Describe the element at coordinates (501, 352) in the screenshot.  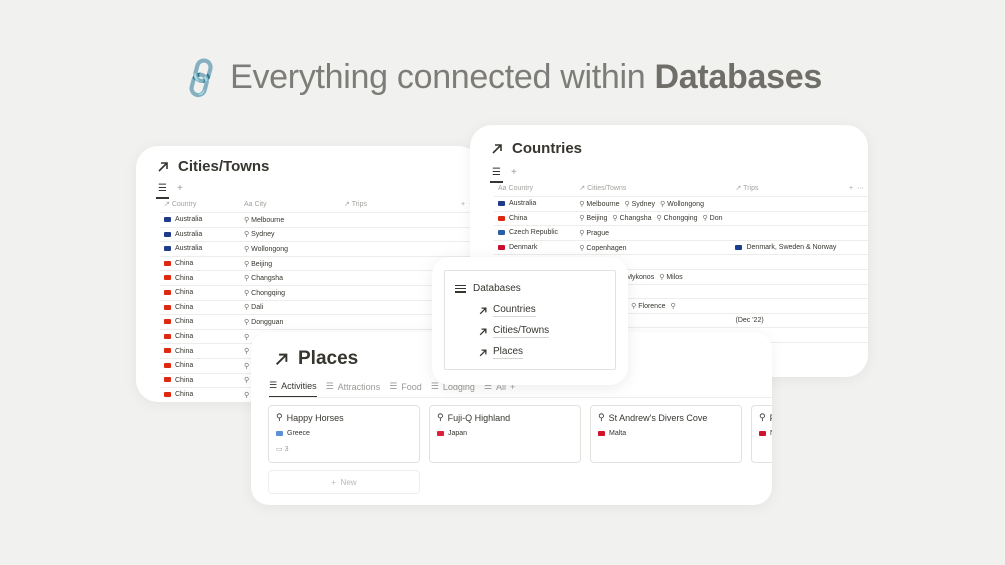
I see `menu-item-places: Places` at that location.